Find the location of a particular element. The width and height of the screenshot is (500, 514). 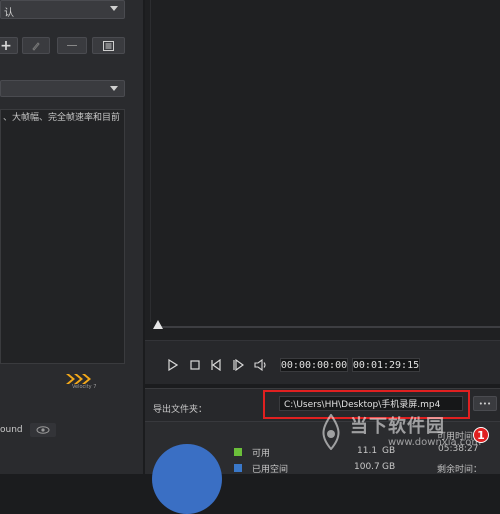

step-back-icon is located at coordinates (216, 365).